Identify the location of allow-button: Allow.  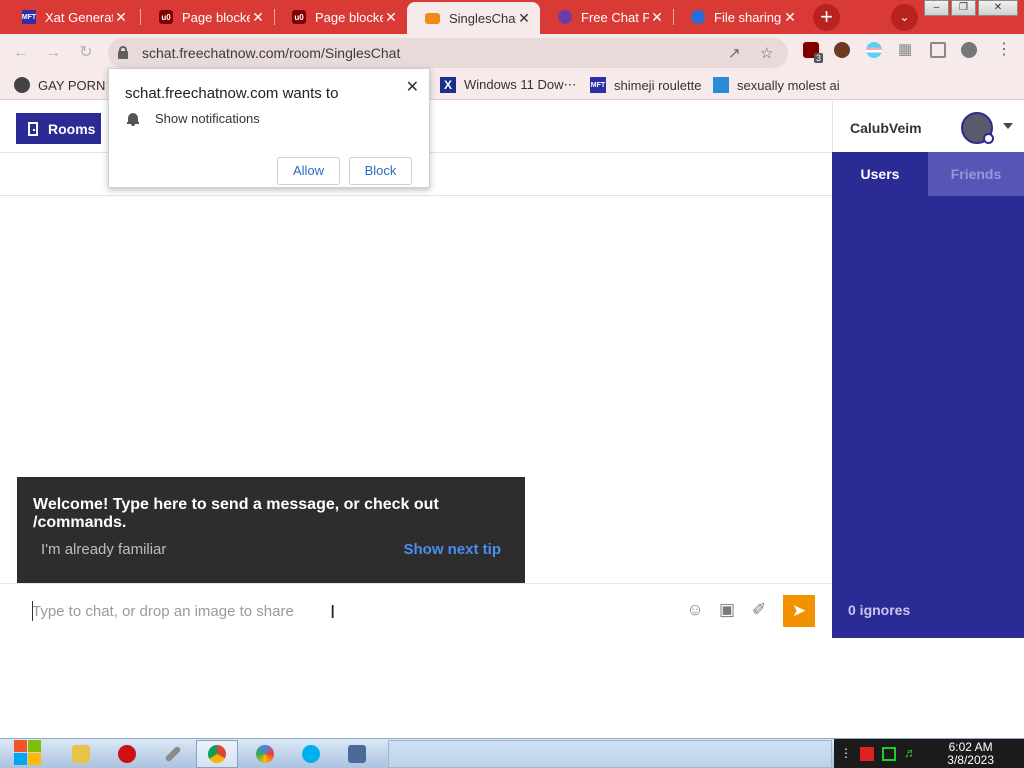
(308, 171).